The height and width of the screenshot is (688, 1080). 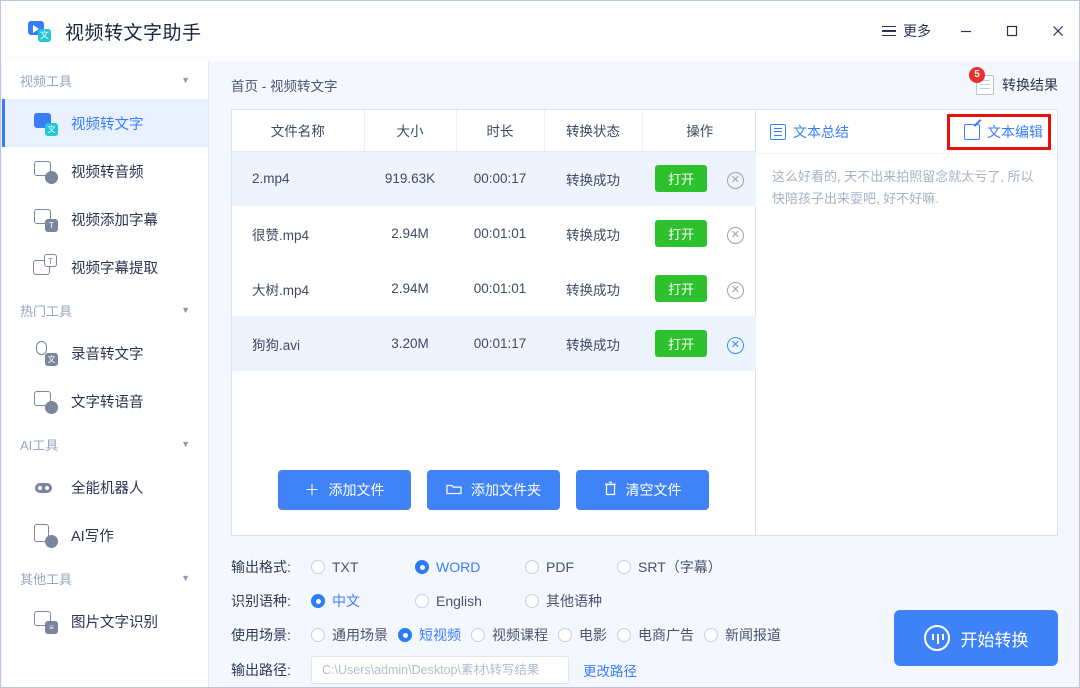 I want to click on table-row: 狗狗.avi 3.20M 00:01:17 转换成功 打开 ✕, so click(x=494, y=343).